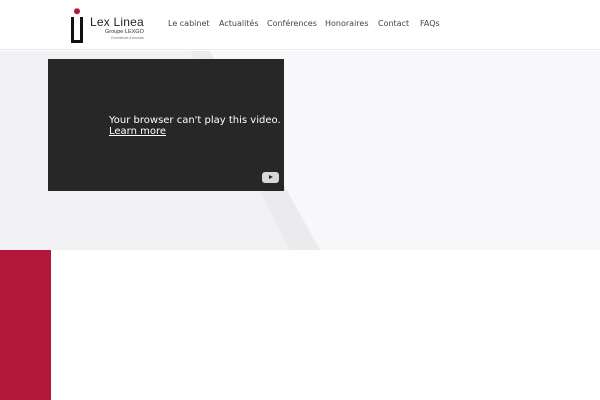 The image size is (600, 400). I want to click on youtube-icon, so click(270, 177).